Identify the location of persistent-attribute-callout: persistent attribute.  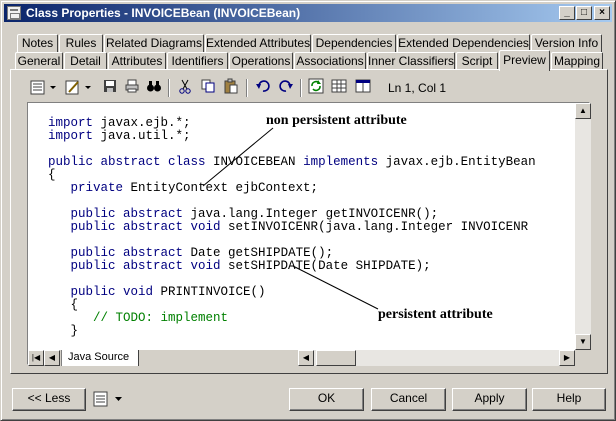
(435, 314).